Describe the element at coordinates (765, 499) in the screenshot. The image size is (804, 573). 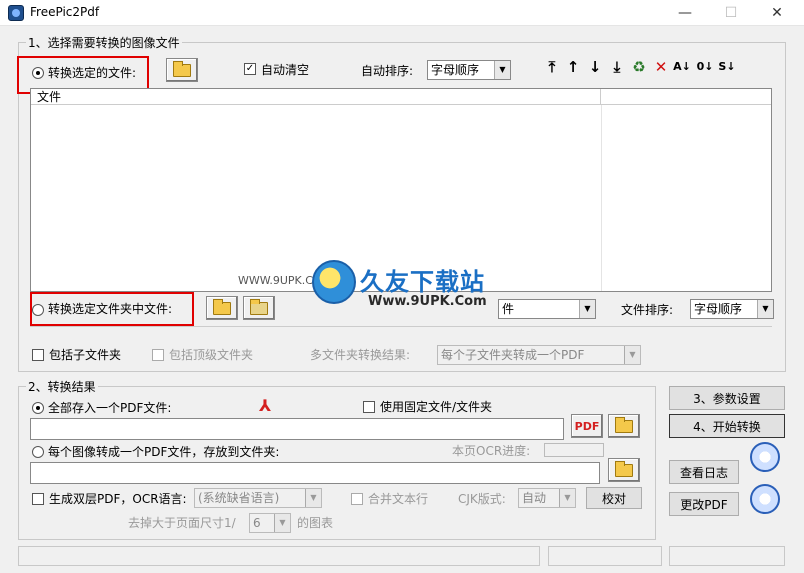
I see `pdf-editor-icon` at that location.